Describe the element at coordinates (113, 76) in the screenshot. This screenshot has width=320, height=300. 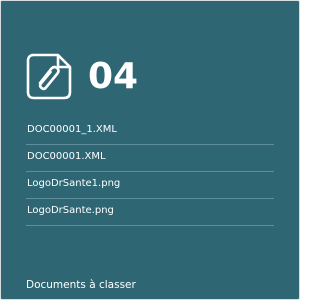
I see `document-count: 04` at that location.